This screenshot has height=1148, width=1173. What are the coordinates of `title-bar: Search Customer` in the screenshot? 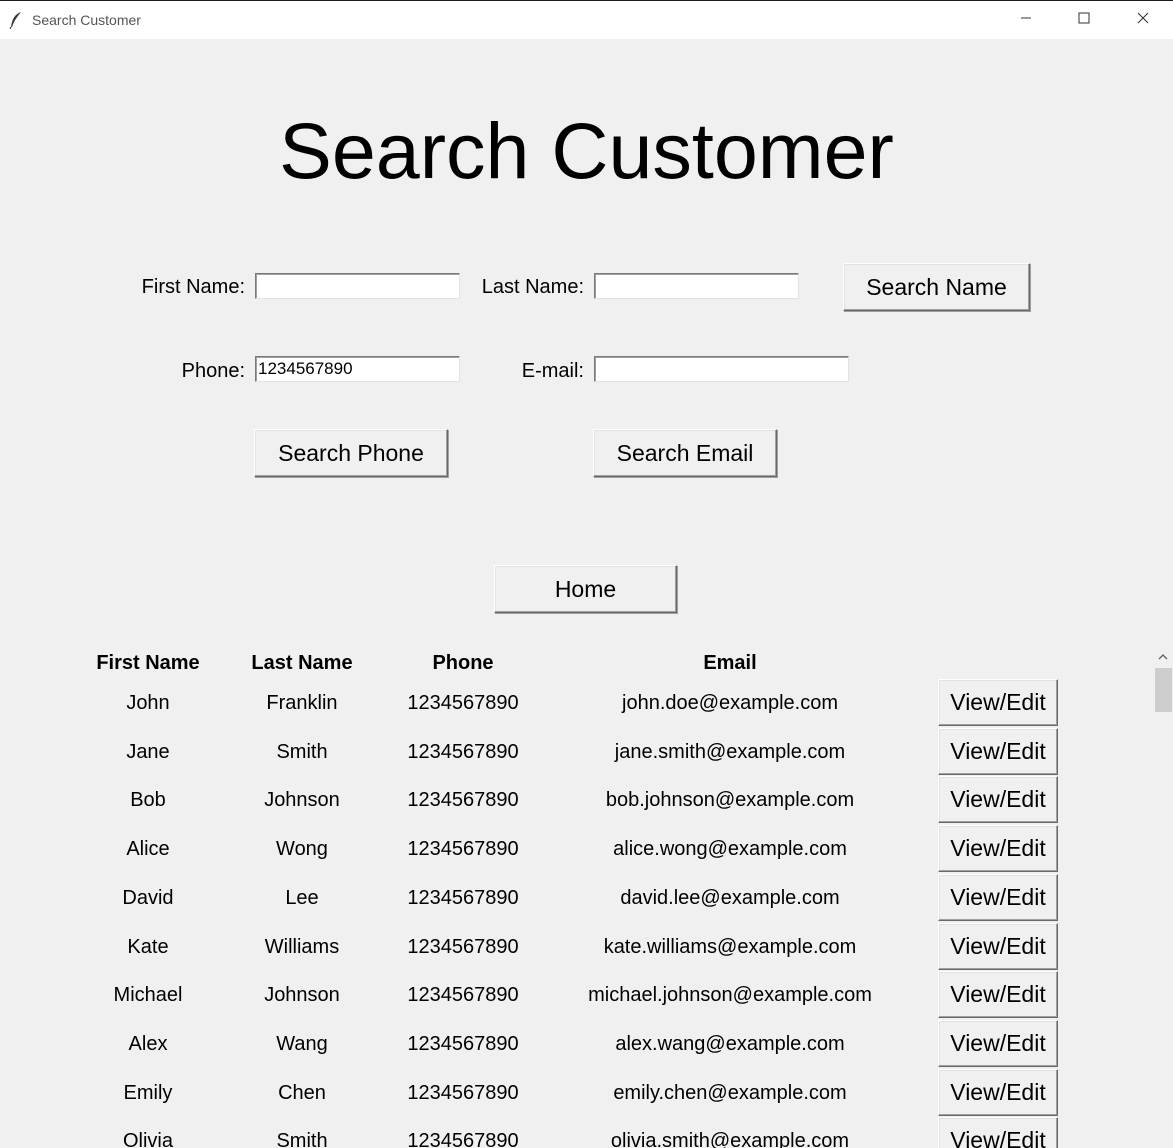 It's located at (586, 19).